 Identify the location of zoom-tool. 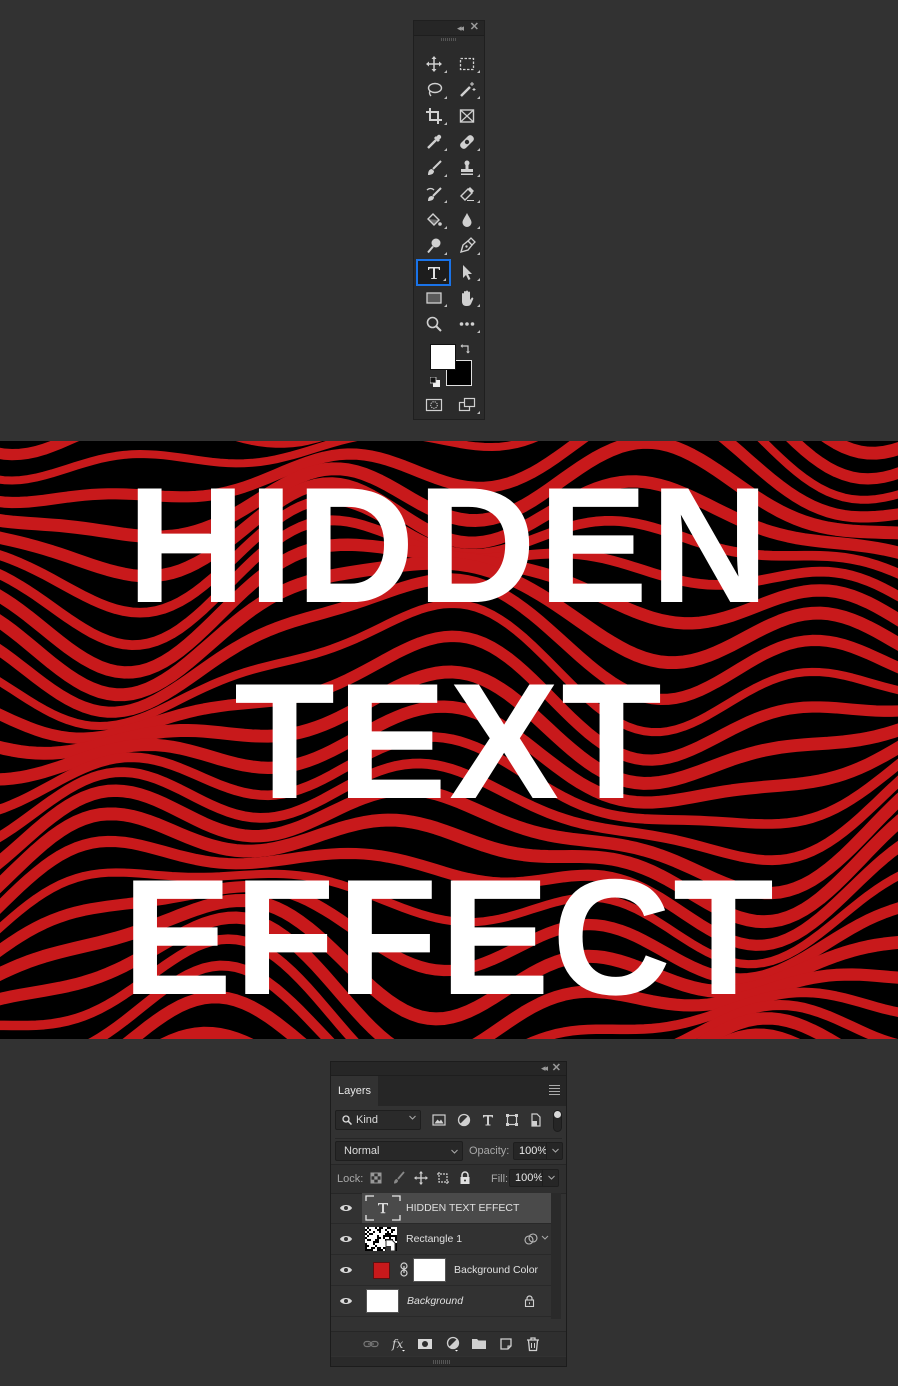
(434, 324).